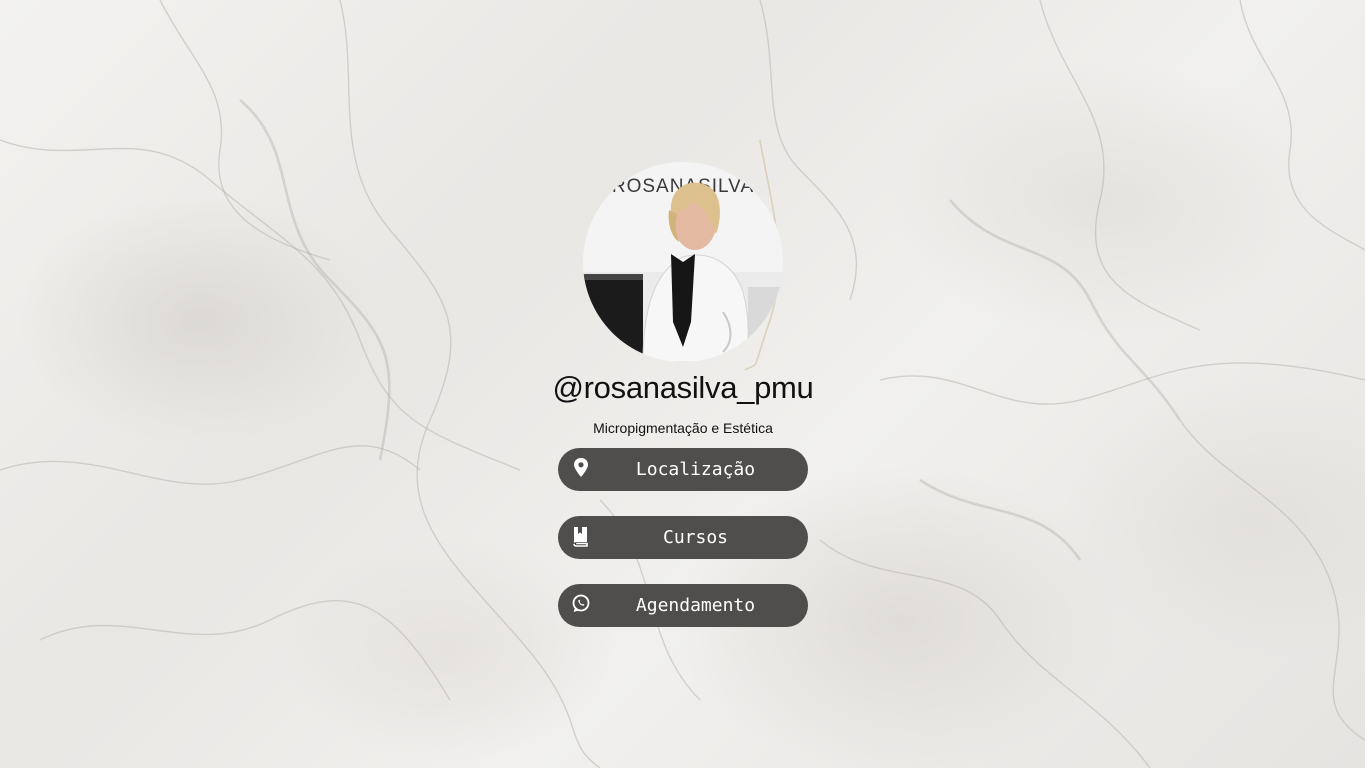 The image size is (1365, 768). I want to click on location-link-button: Localização, so click(683, 469).